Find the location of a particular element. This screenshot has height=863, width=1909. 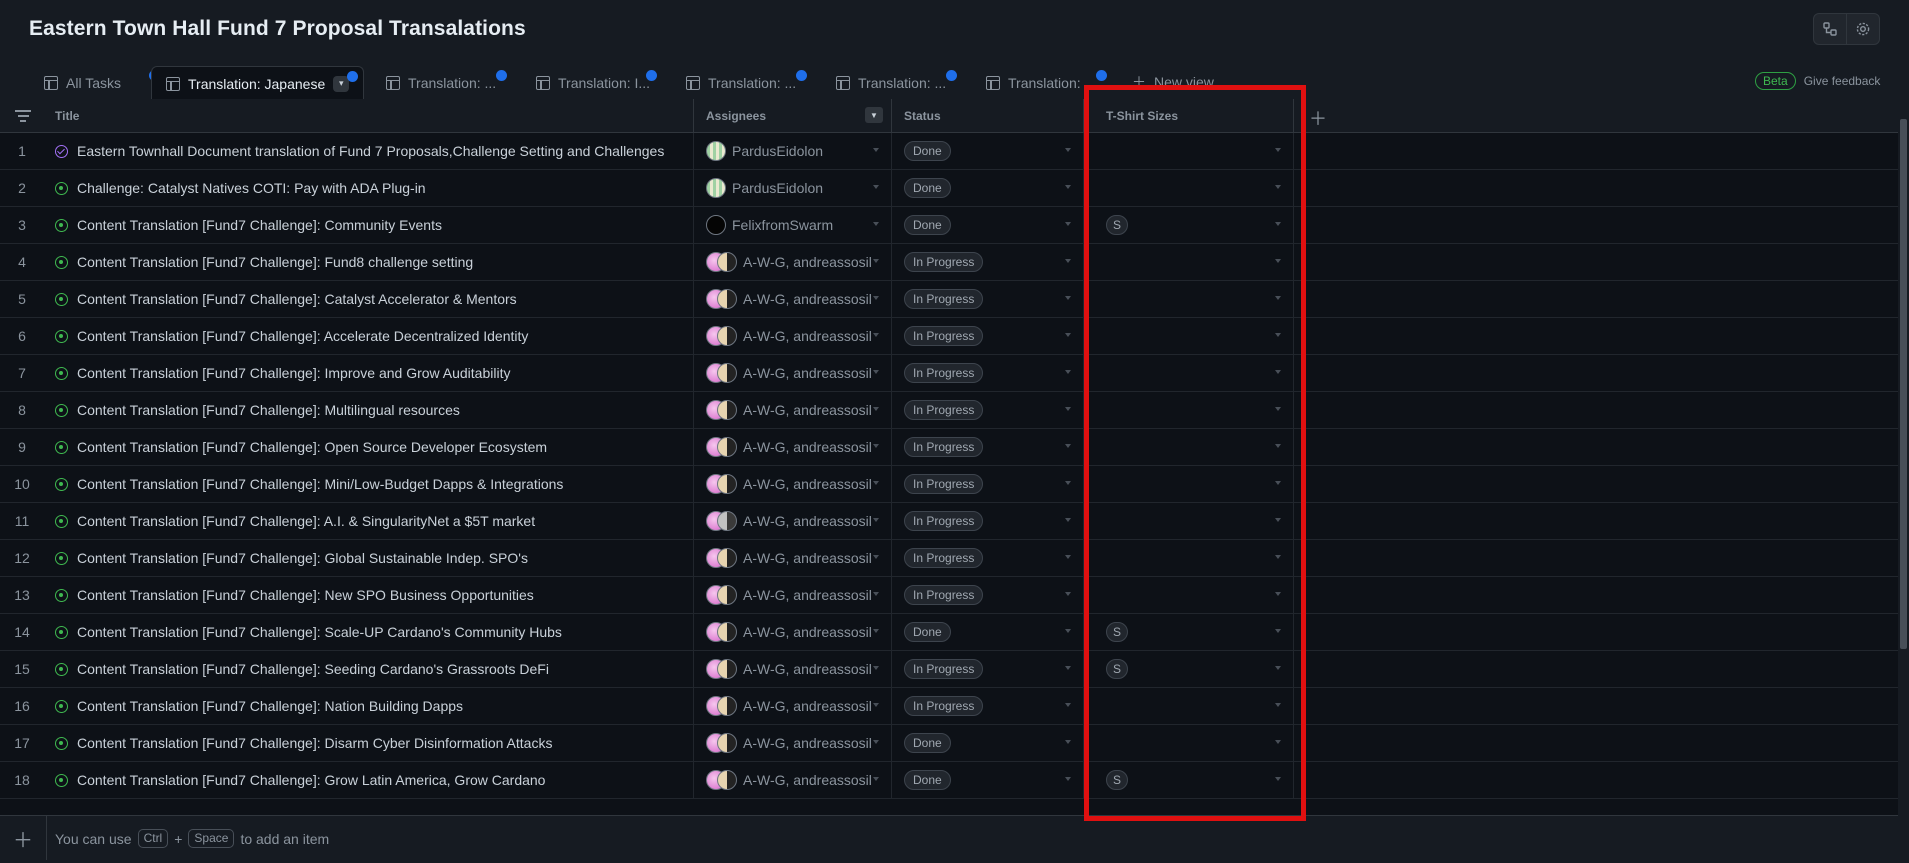

tab-all-tasks: All Tasks is located at coordinates (95, 82).